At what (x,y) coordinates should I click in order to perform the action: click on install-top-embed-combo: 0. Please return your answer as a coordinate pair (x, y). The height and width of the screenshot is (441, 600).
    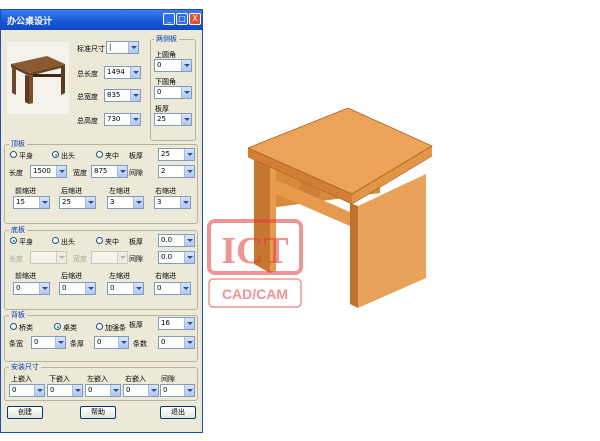
    Looking at the image, I should click on (27, 390).